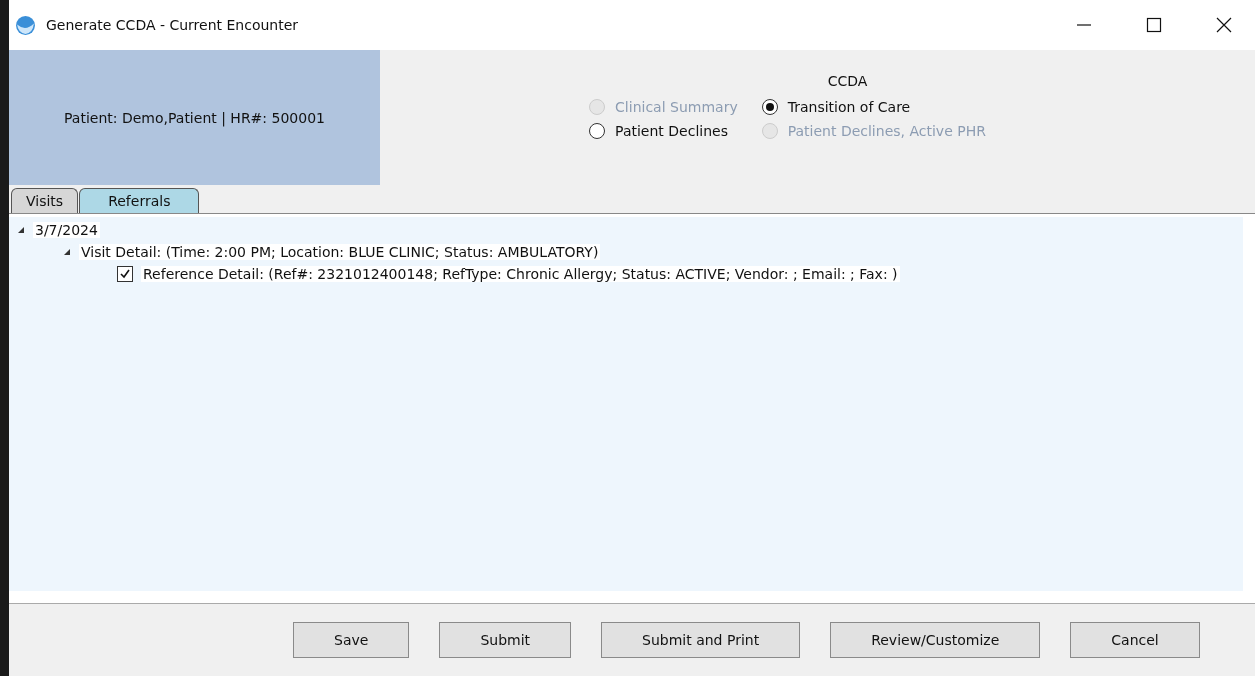  I want to click on action-button: Save, so click(351, 640).